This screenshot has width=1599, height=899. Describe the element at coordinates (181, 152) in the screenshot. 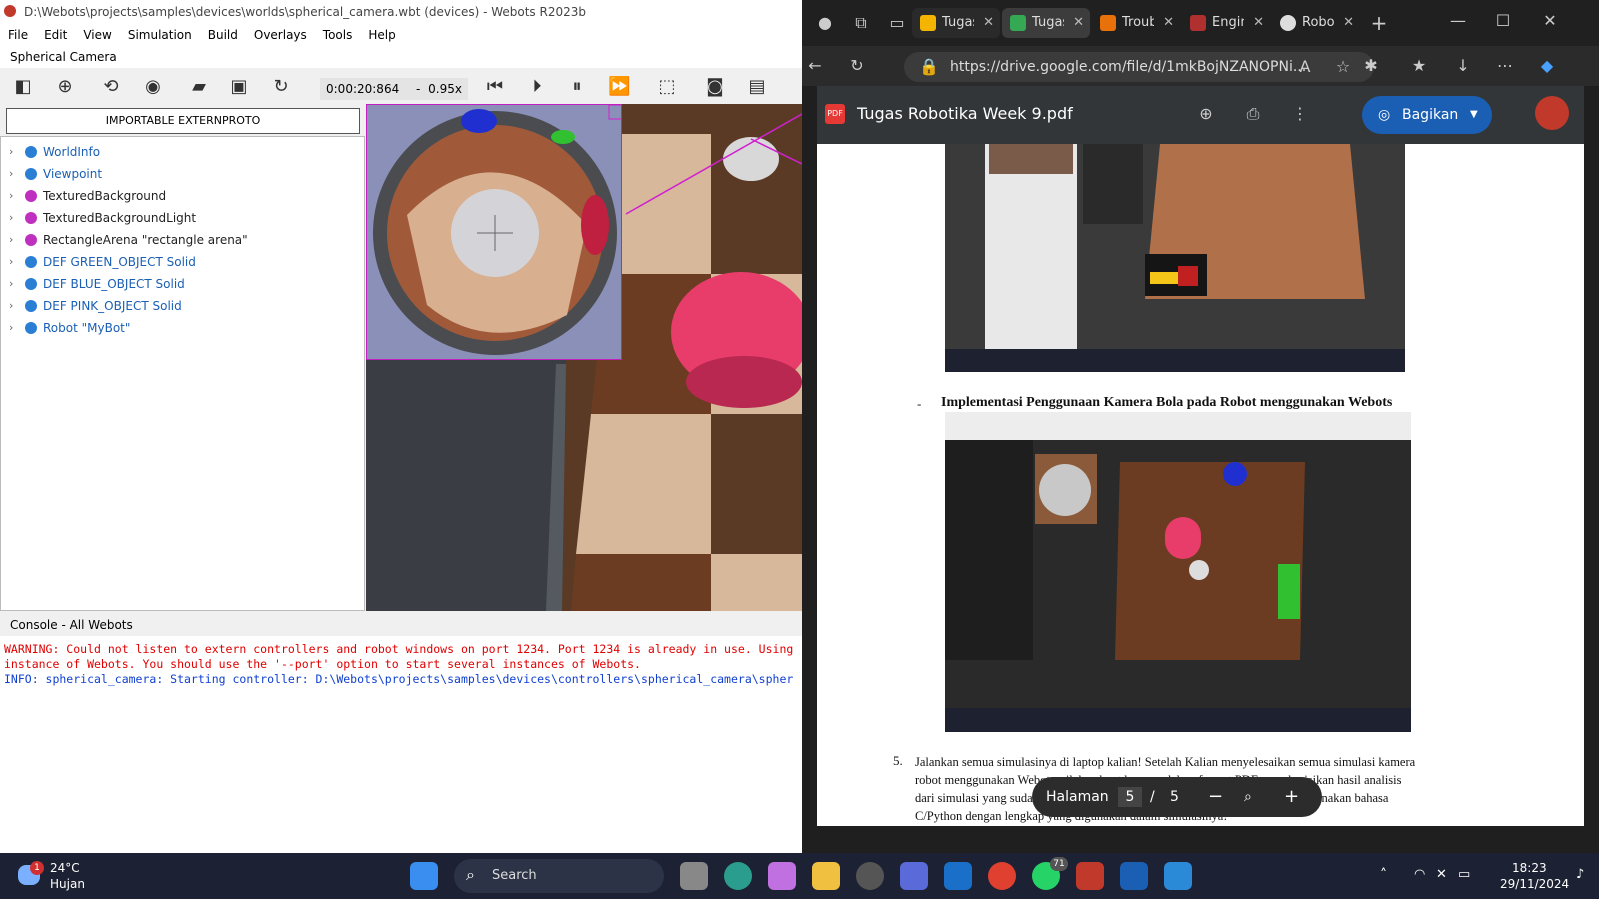

I see `tree-item-worldinfo: › WorldInfo` at that location.